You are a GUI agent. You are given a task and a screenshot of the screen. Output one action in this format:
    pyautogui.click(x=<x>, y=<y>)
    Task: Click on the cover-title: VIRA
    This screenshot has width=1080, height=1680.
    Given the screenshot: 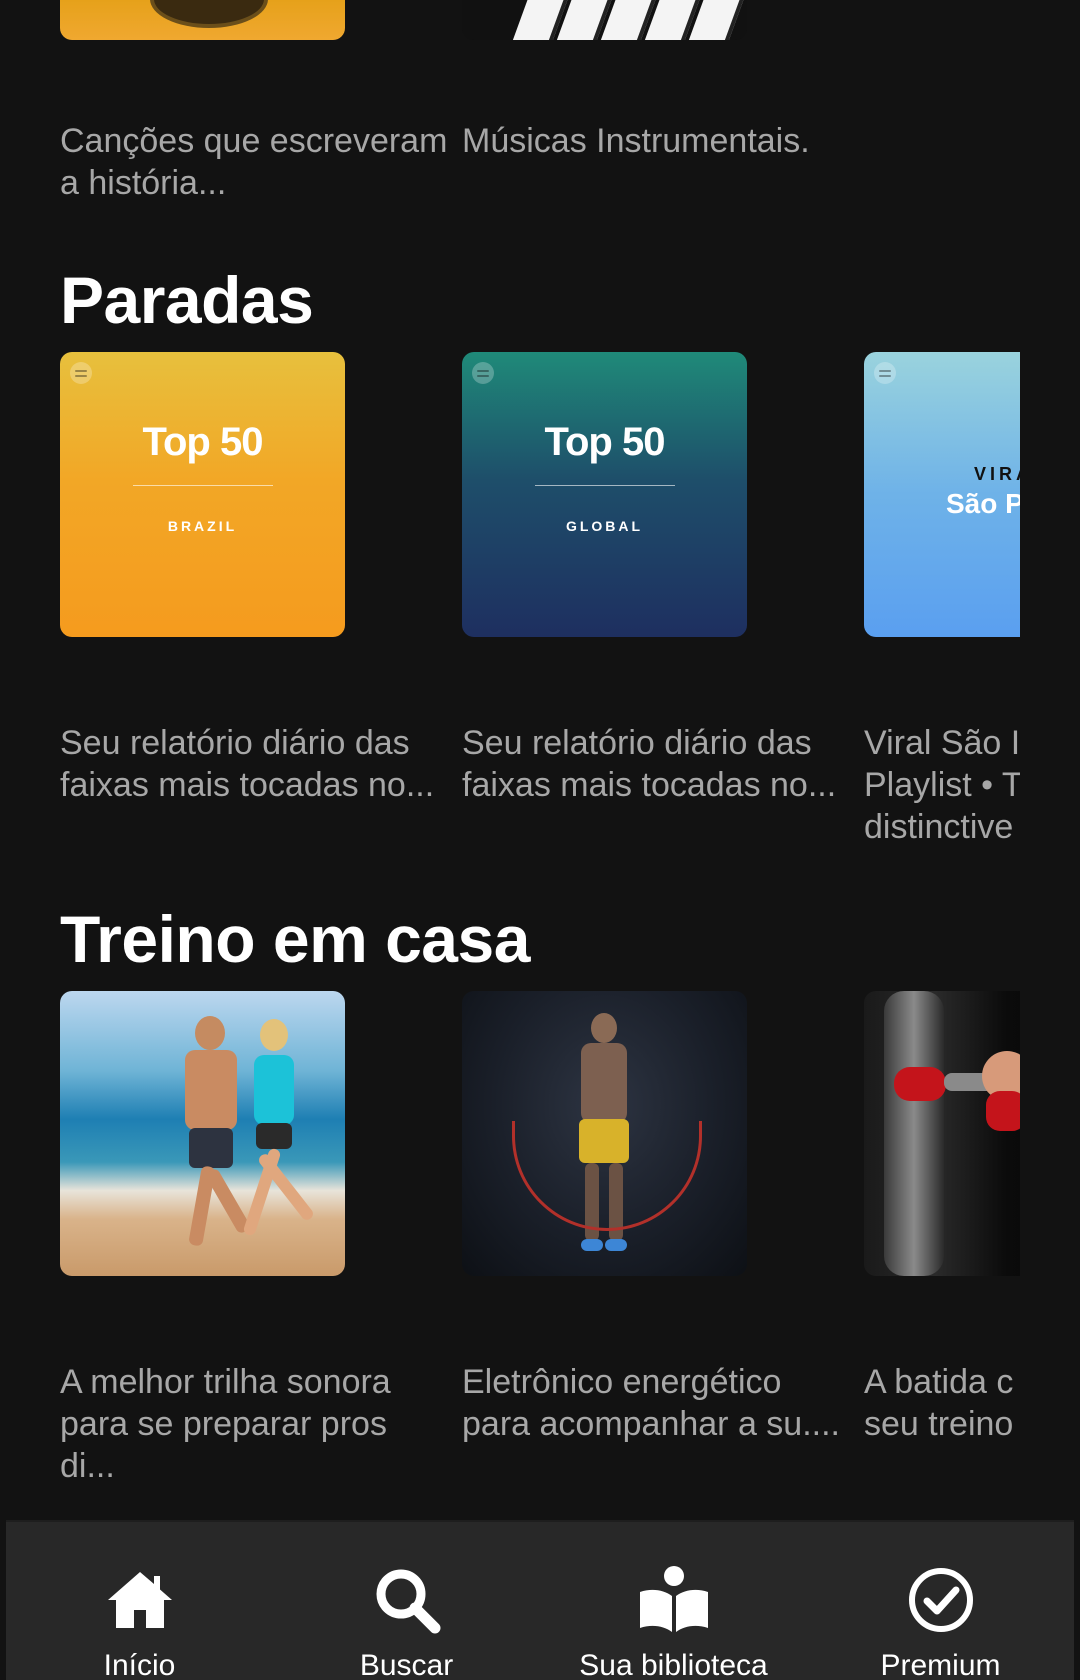 What is the action you would take?
    pyautogui.click(x=997, y=474)
    